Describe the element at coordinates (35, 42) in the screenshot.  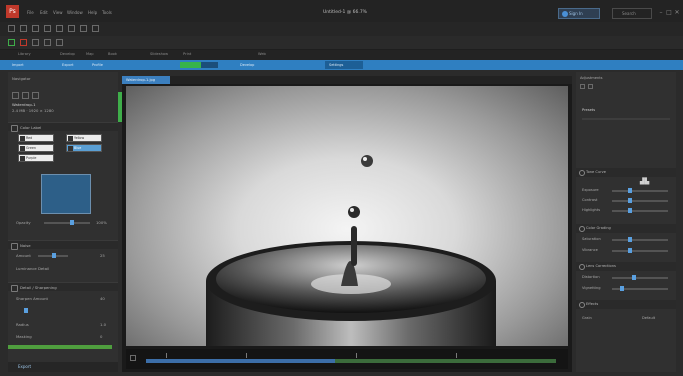
I see `flag-icon` at that location.